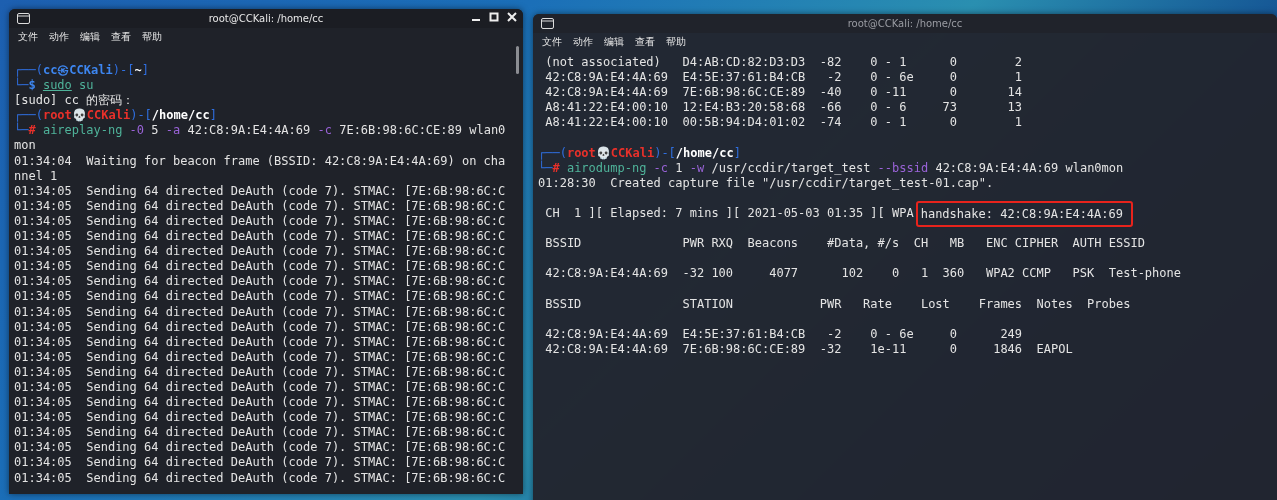 This screenshot has width=1277, height=500. What do you see at coordinates (260, 131) in the screenshot?
I see `prompt-line: └─# aireplay-ng -0 5 -a 42:C8:9A:E4:4A:69 -c 7E:6B:98:6C:CE:89 wlan0` at bounding box center [260, 131].